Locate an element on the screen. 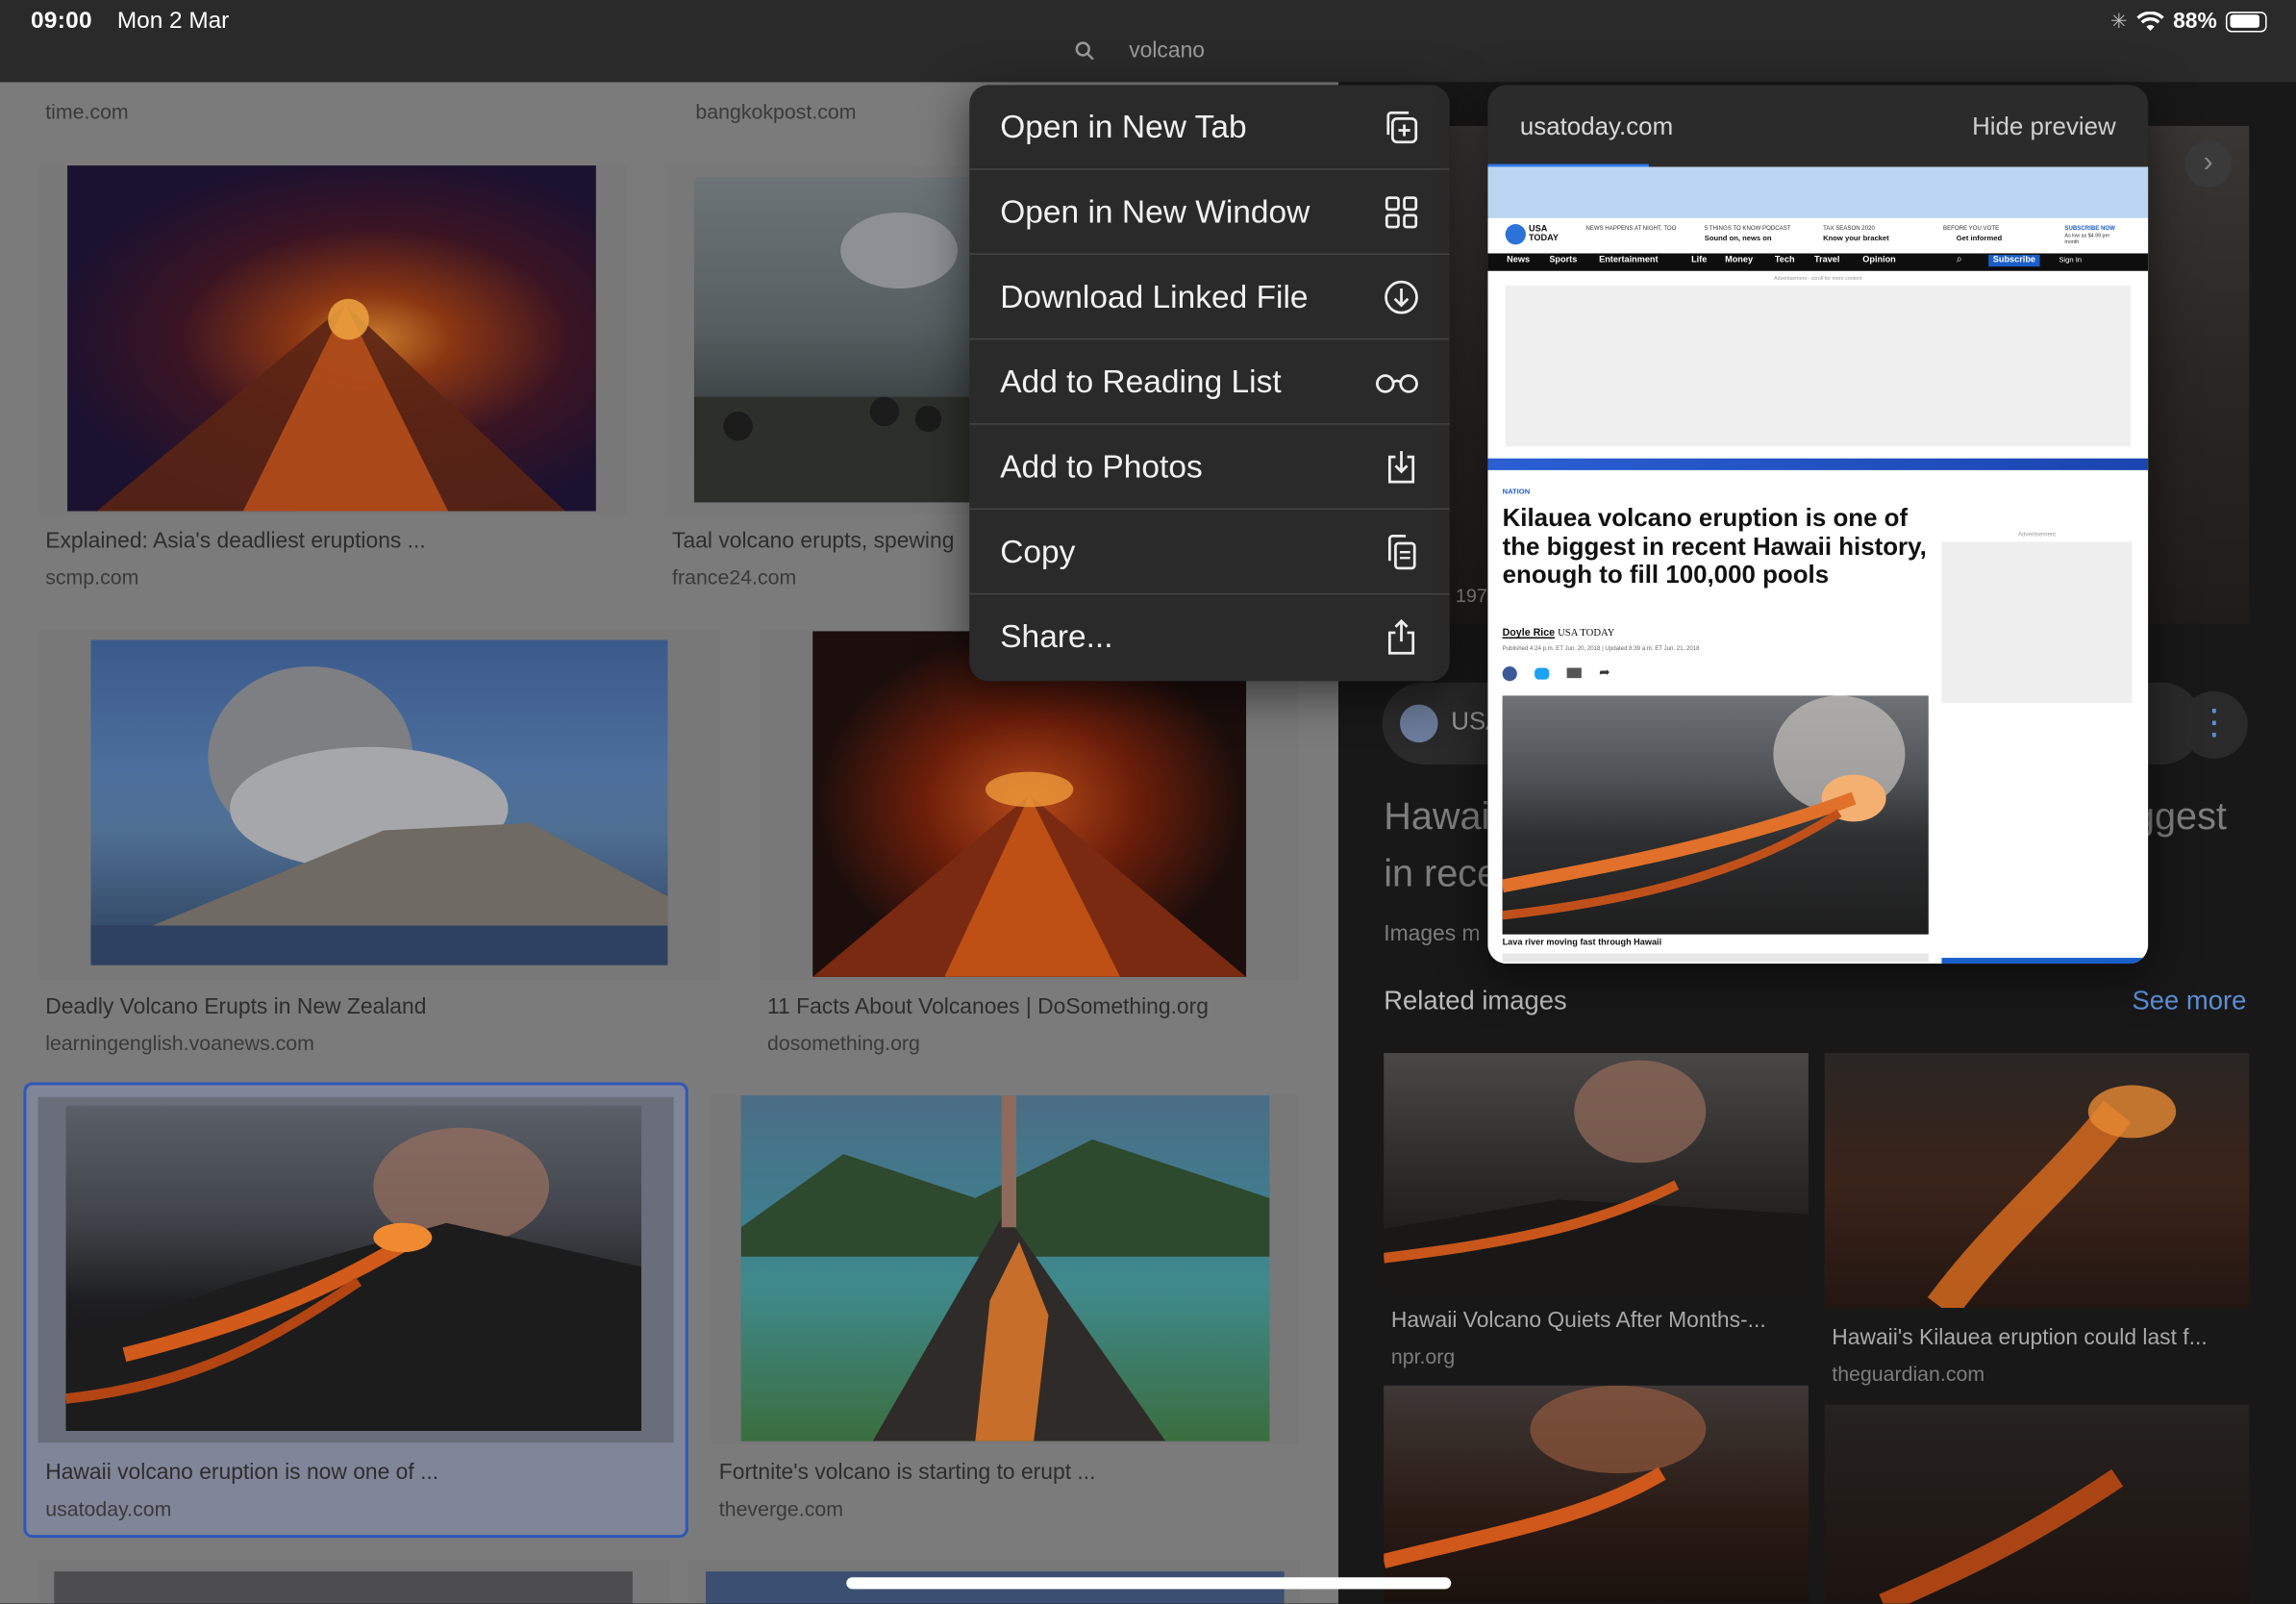 The height and width of the screenshot is (1604, 2296). plus-square-icon is located at coordinates (1402, 127).